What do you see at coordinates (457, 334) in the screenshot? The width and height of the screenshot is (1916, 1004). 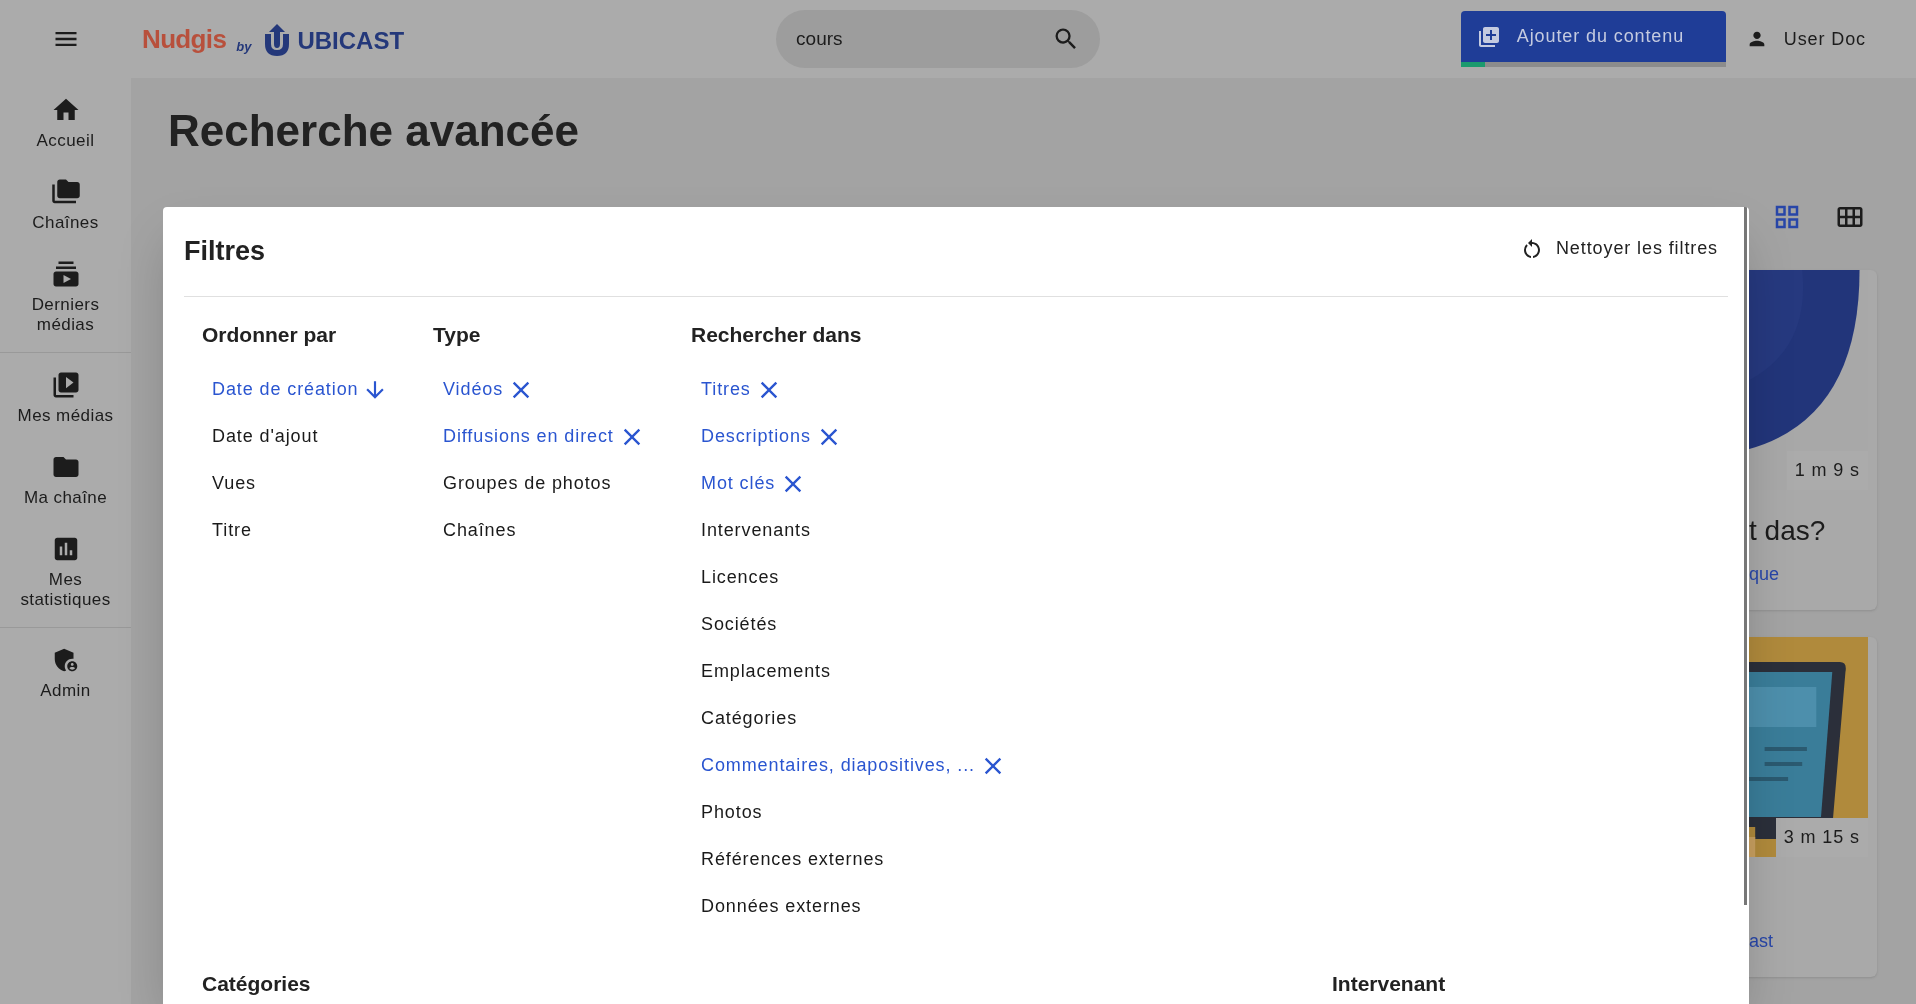 I see `column-heading: Type` at bounding box center [457, 334].